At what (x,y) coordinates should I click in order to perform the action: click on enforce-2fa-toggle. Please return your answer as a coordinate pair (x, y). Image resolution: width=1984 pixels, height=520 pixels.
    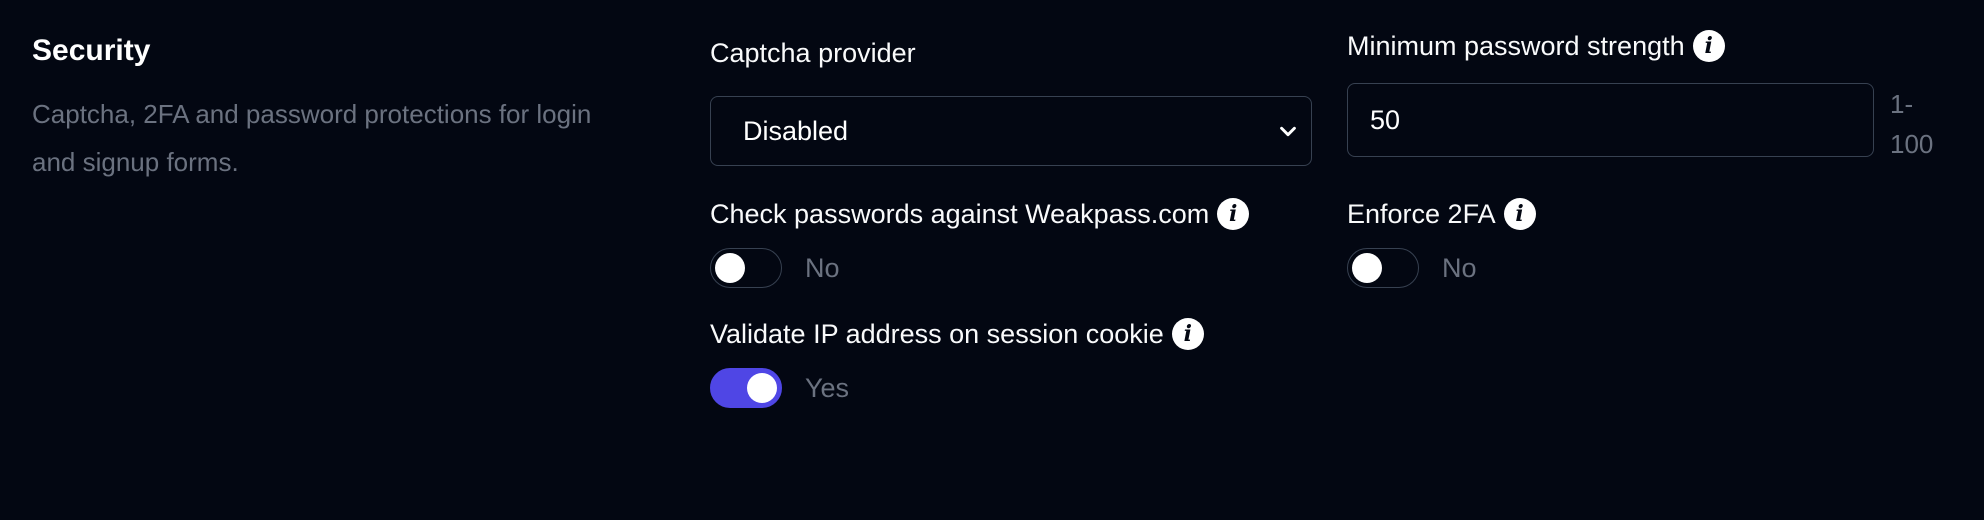
    Looking at the image, I should click on (1383, 268).